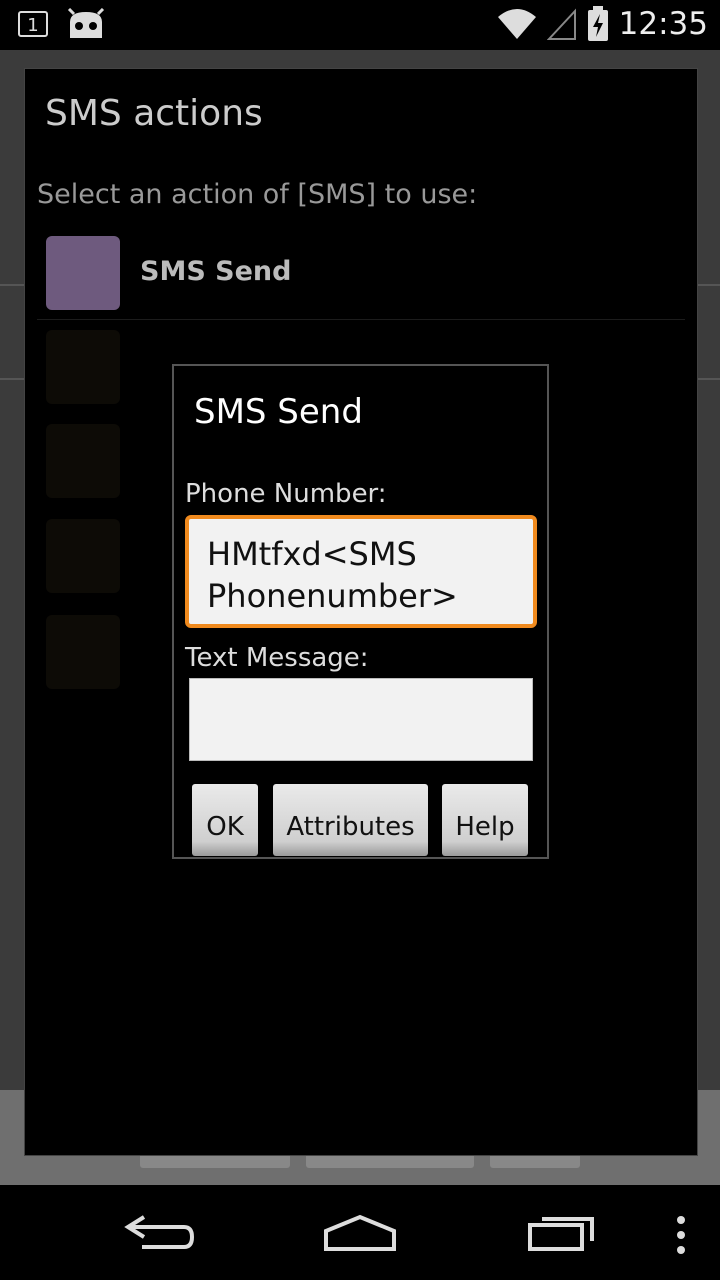  I want to click on phone-value-line: Phonenumber>, so click(332, 596).